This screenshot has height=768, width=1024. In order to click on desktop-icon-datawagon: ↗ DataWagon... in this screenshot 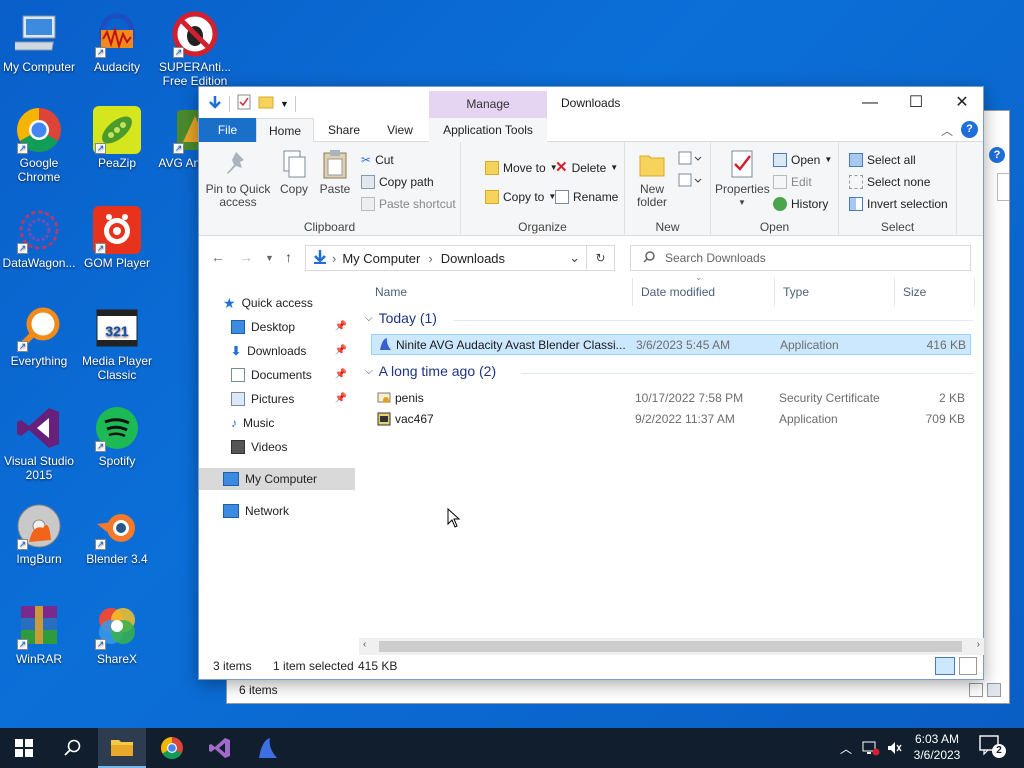, I will do `click(39, 238)`.